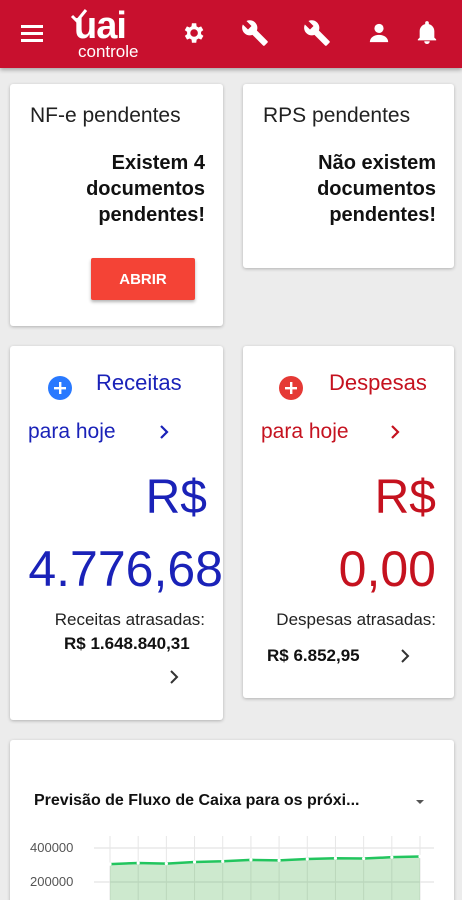  I want to click on receitas-subtitle: para hoje, so click(72, 432).